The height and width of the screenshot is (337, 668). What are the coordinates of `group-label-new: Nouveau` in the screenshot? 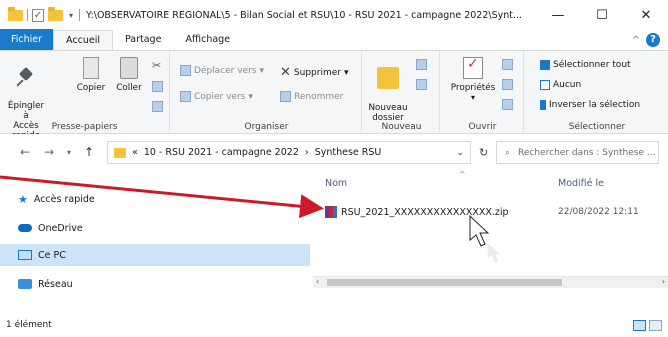 It's located at (401, 127).